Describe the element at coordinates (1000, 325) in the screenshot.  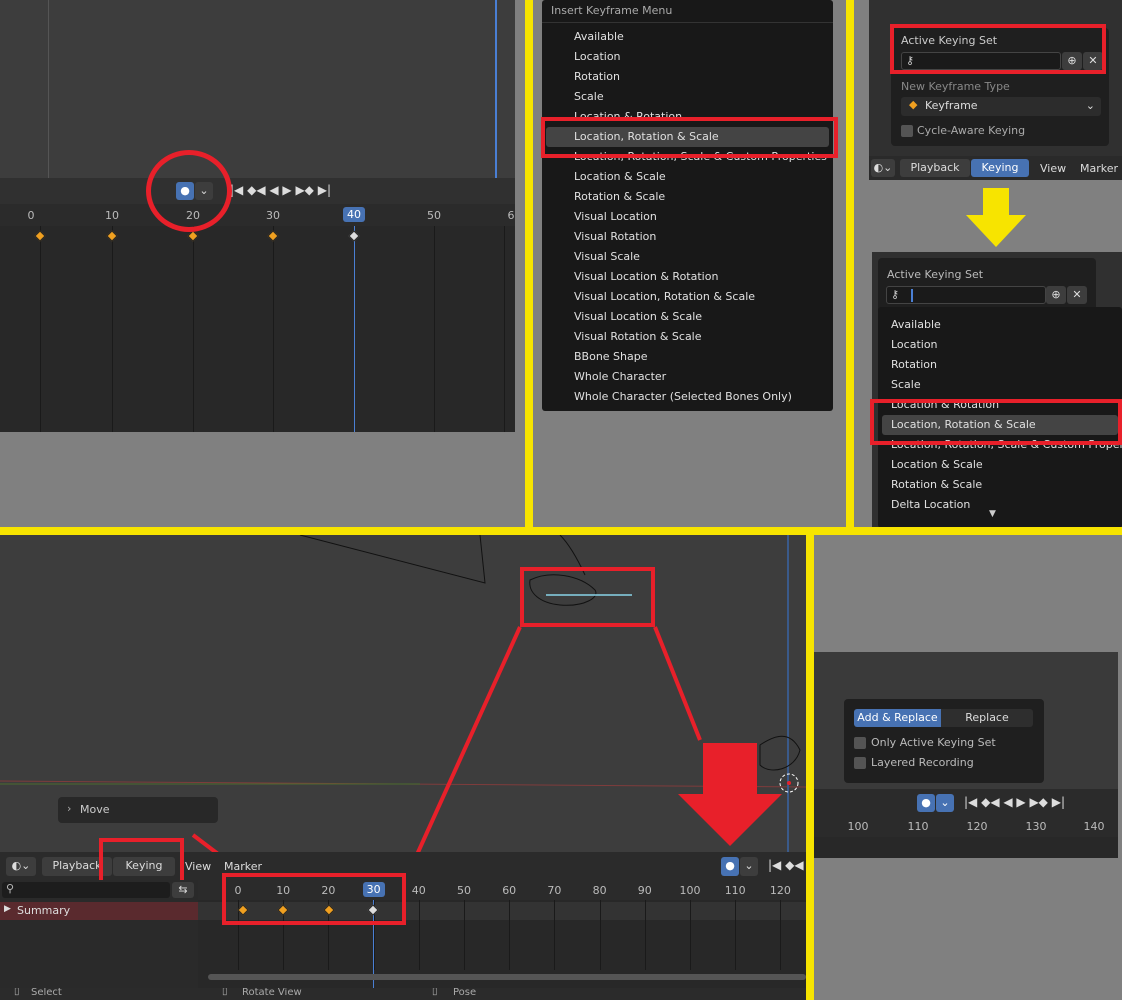
I see `keying-set-option: Available` at that location.